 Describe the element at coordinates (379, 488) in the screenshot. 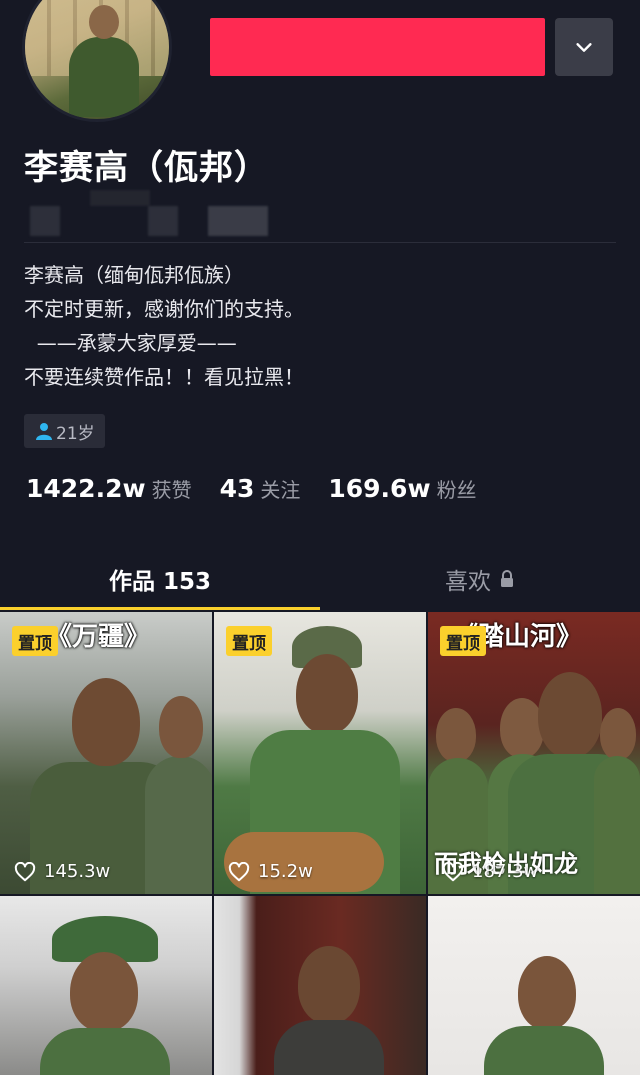

I see `stat-followers-number: 169.6w` at that location.